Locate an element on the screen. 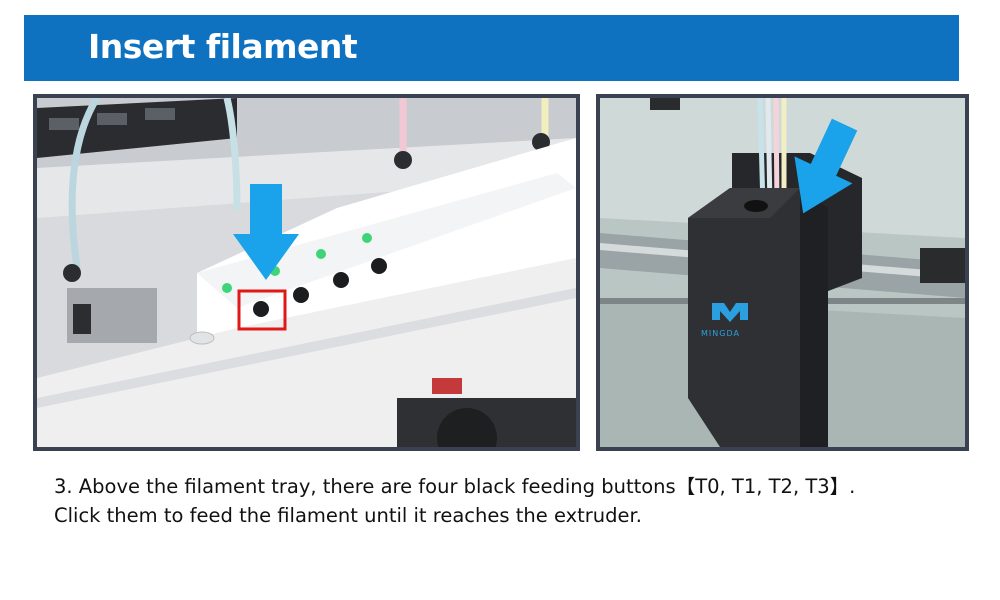 This screenshot has width=1000, height=600. title-banner: Insert filament is located at coordinates (491, 48).